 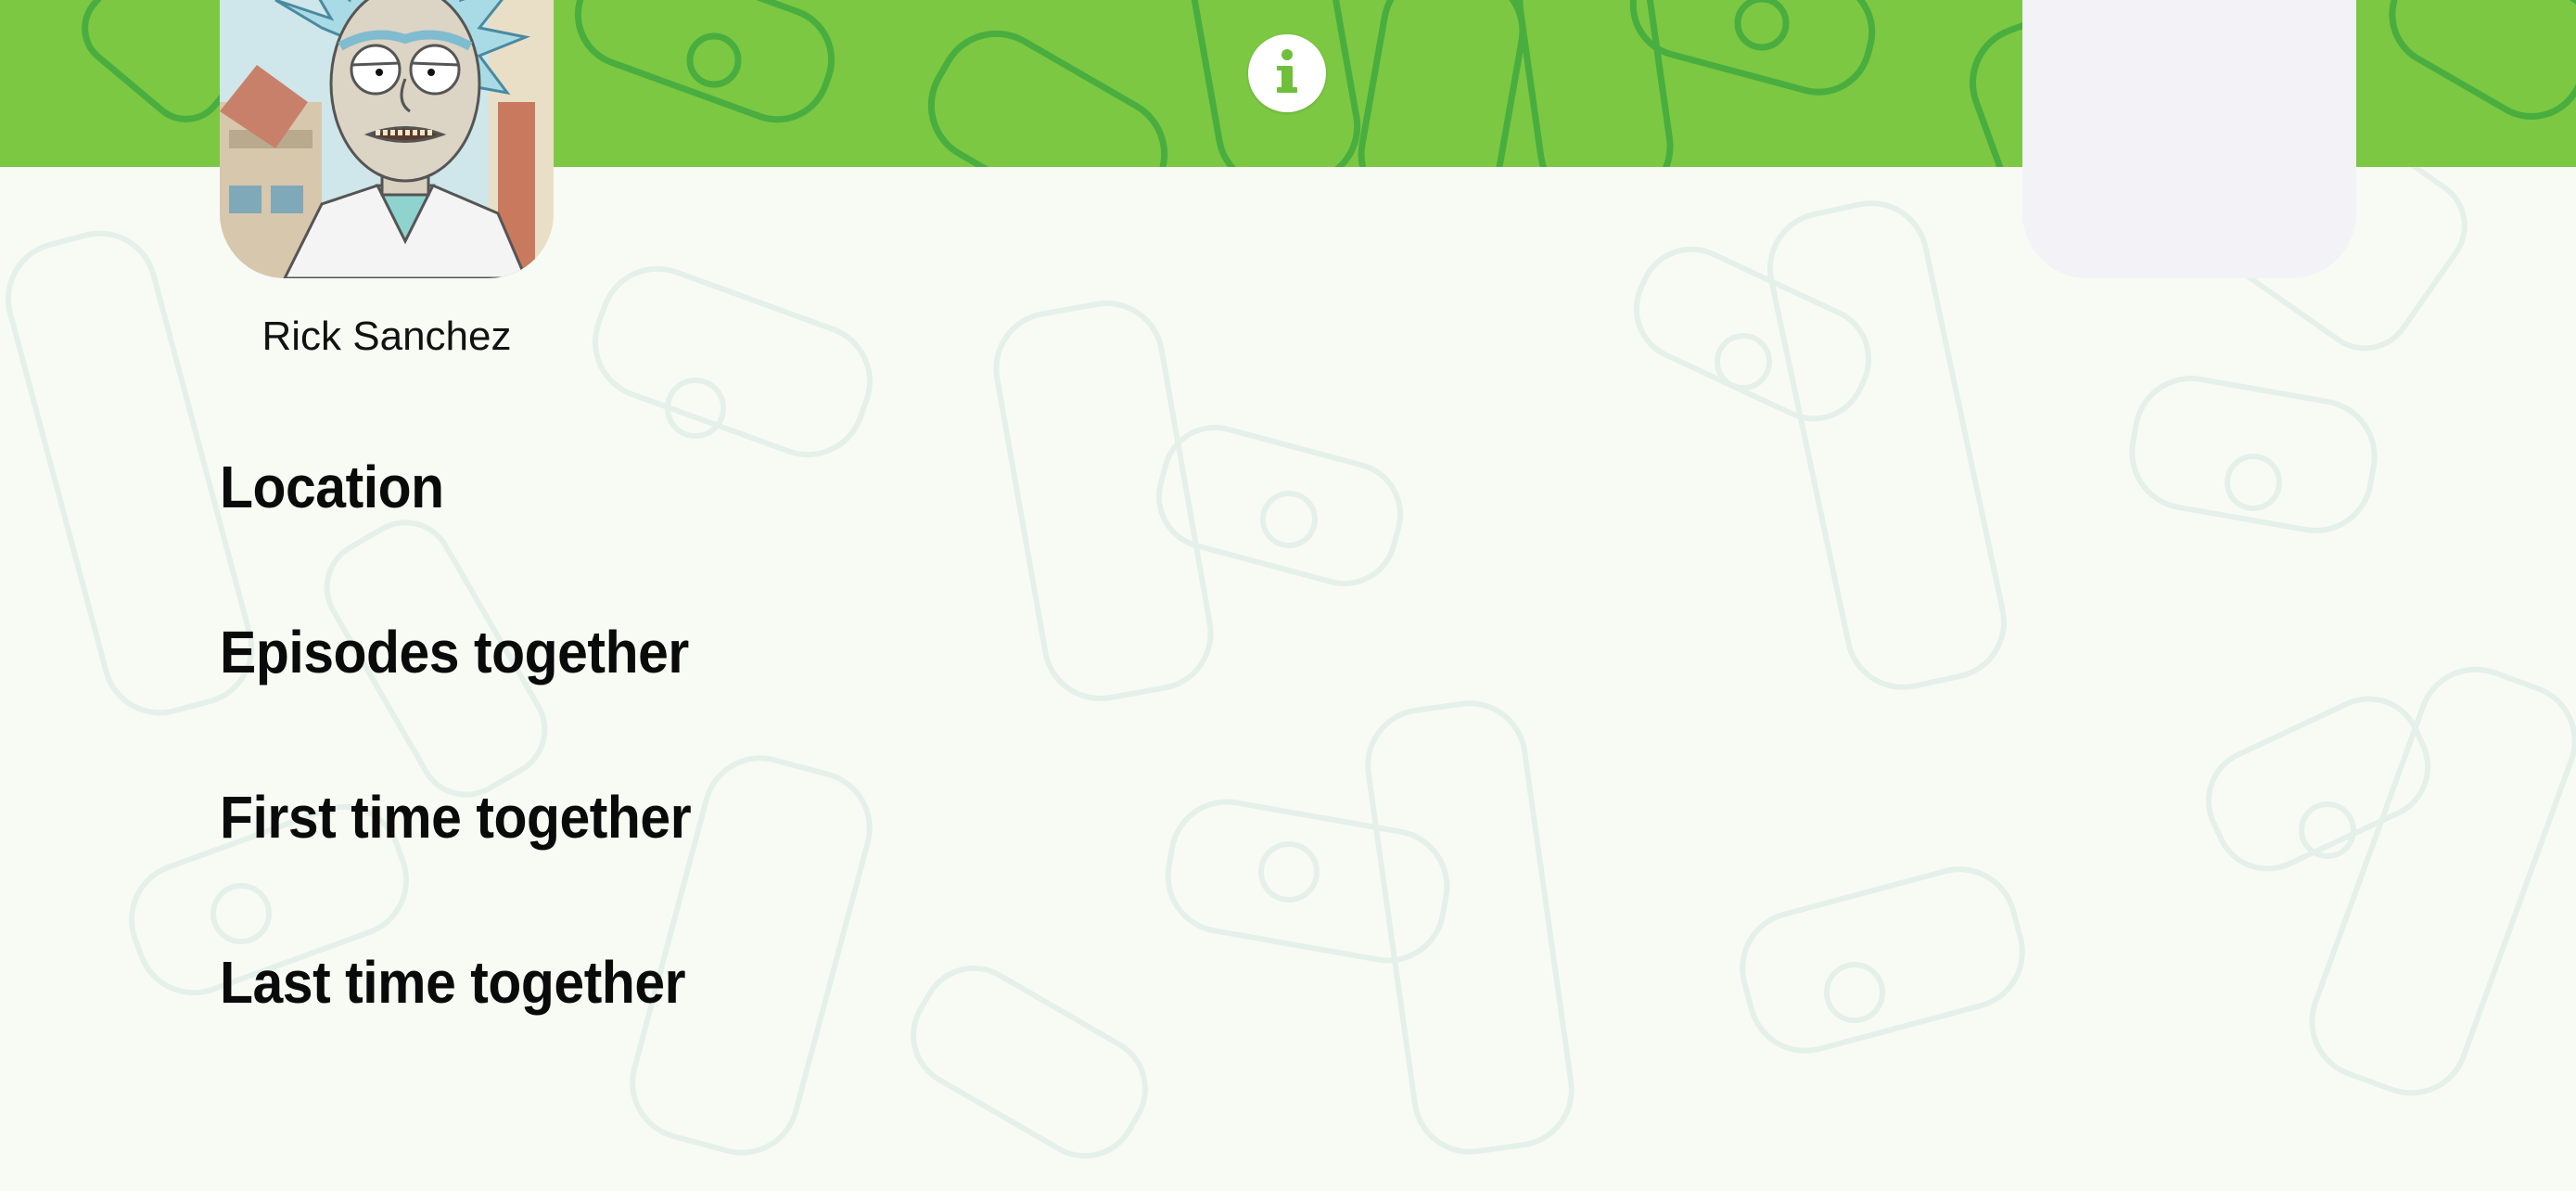 I want to click on rick-portrait-image, so click(x=387, y=139).